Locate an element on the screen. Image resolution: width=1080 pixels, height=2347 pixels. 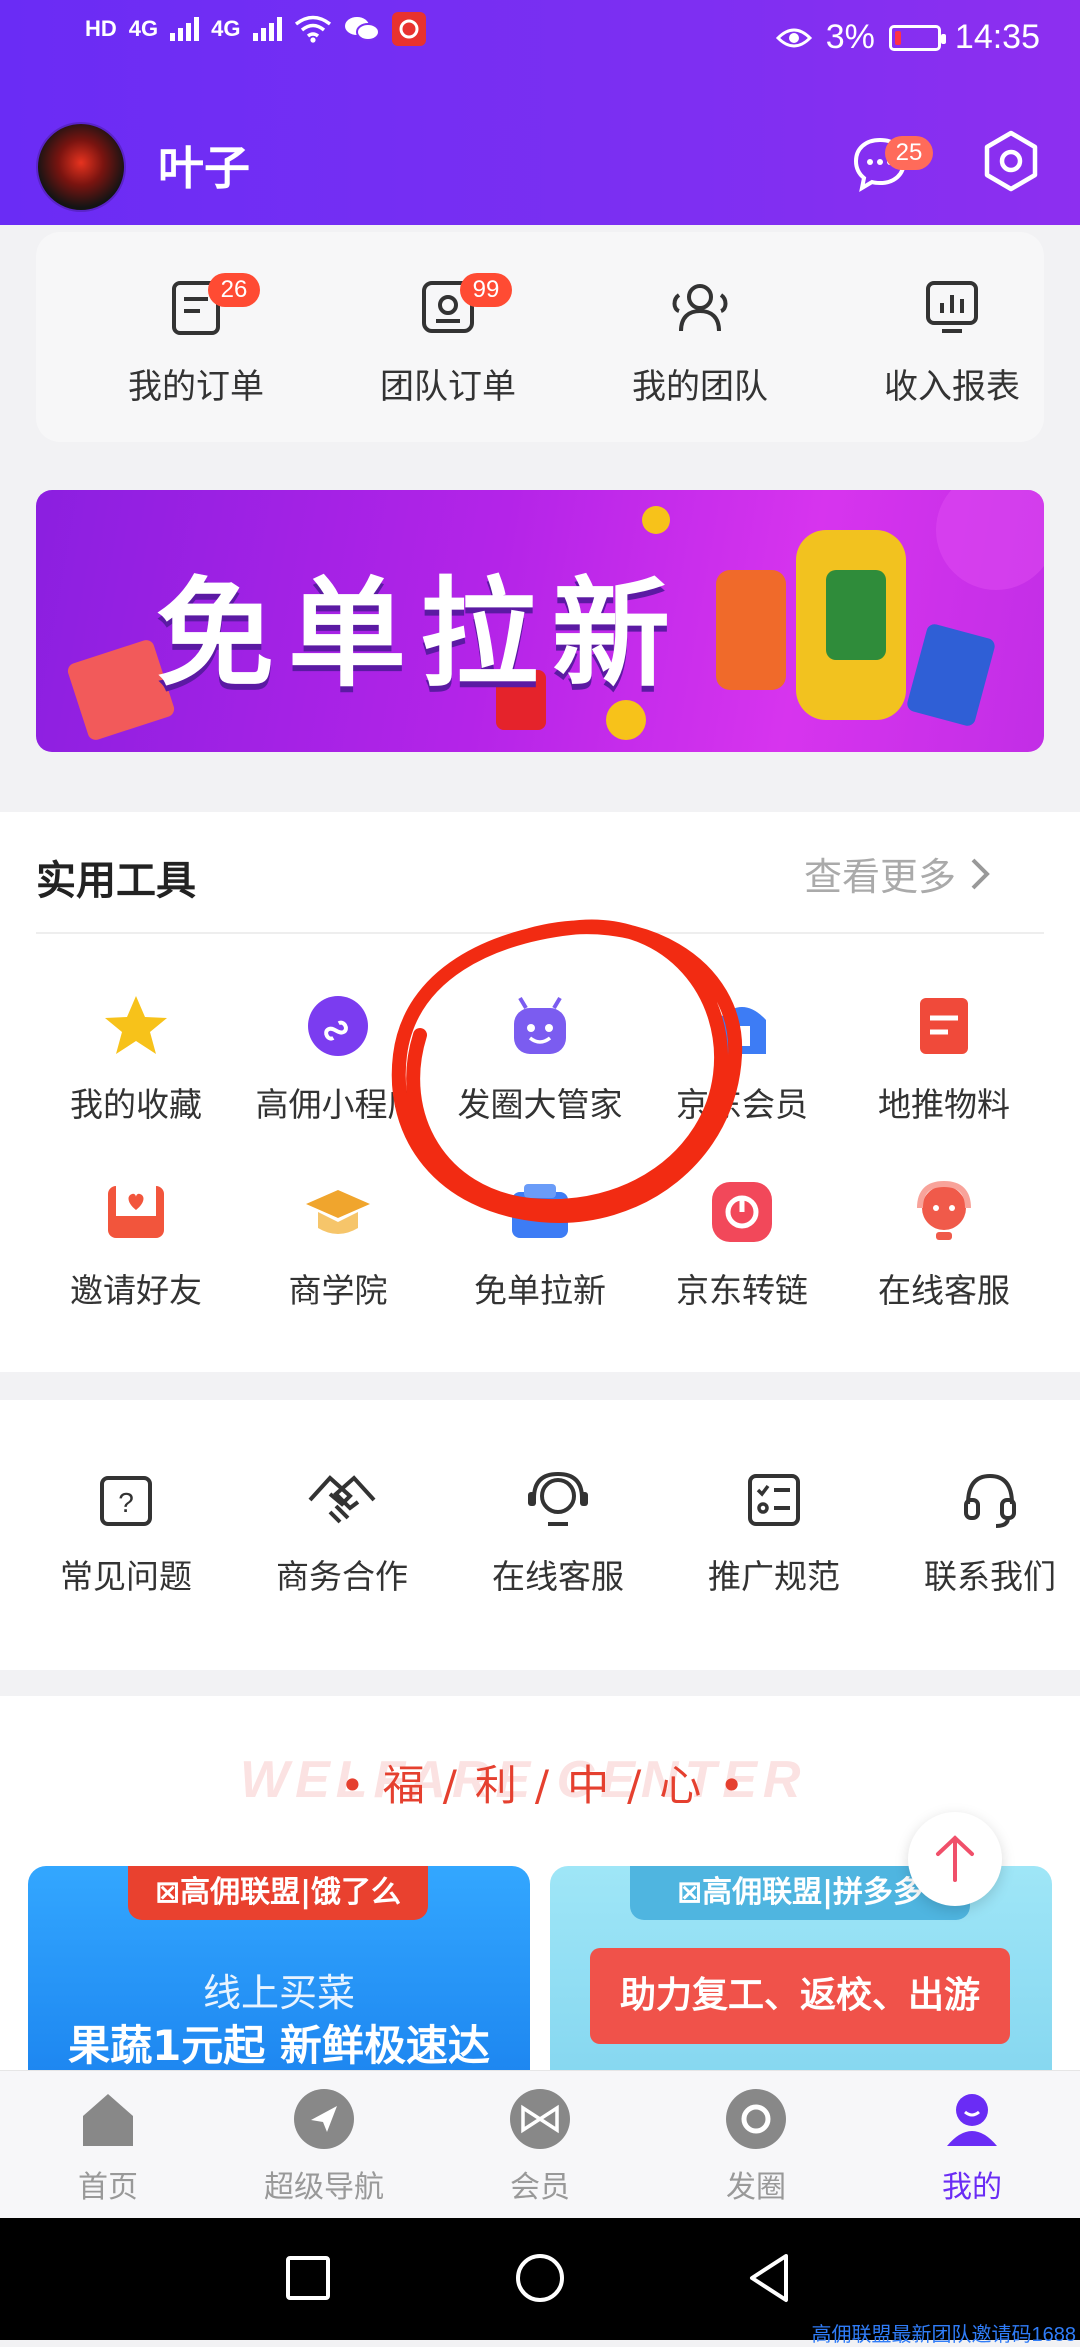
nav-home: 首页 is located at coordinates (108, 2146).